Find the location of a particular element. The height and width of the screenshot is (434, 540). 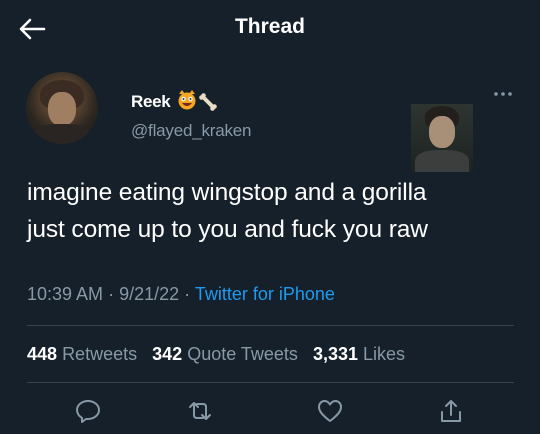

retweet-button is located at coordinates (200, 411).